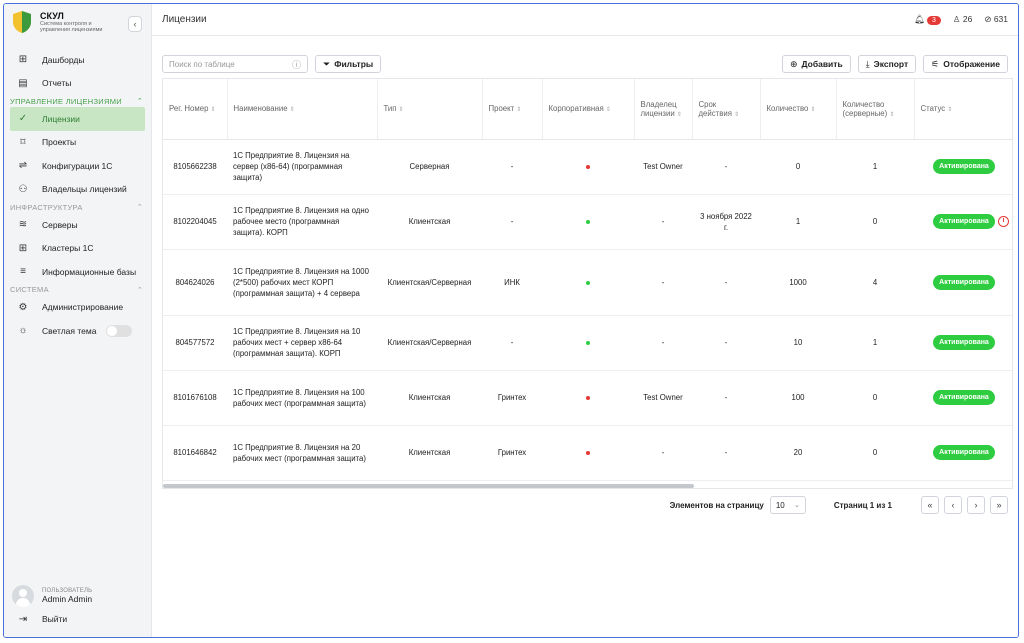 The image size is (1024, 643). I want to click on cell-reg-number: 8102204045, so click(195, 222).